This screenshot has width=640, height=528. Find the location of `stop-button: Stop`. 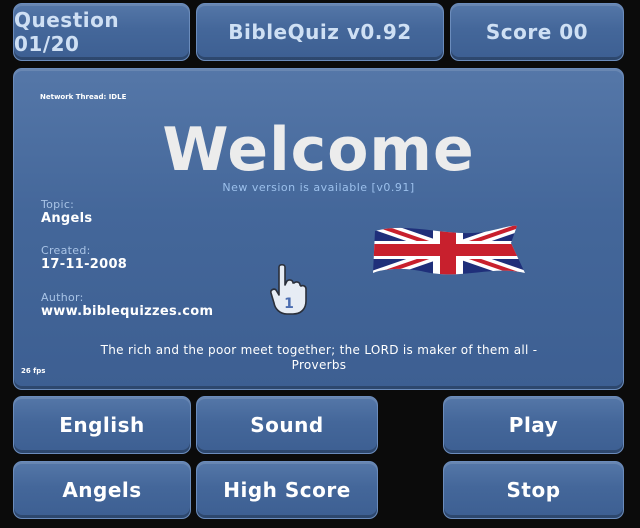

stop-button: Stop is located at coordinates (533, 490).